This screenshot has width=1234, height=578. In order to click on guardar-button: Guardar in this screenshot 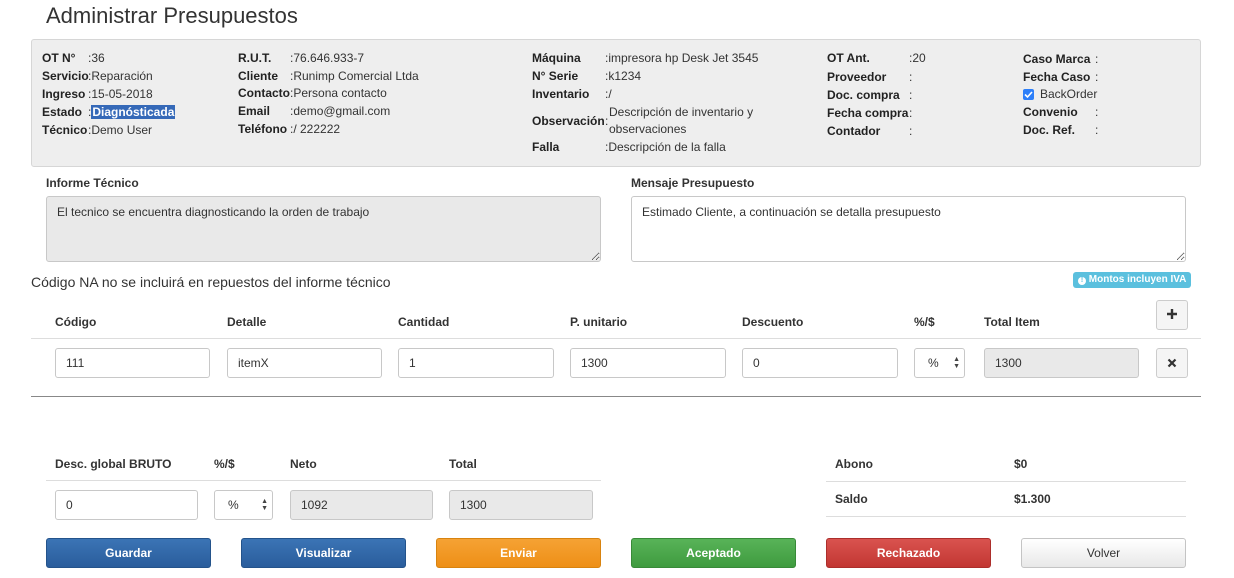, I will do `click(128, 553)`.